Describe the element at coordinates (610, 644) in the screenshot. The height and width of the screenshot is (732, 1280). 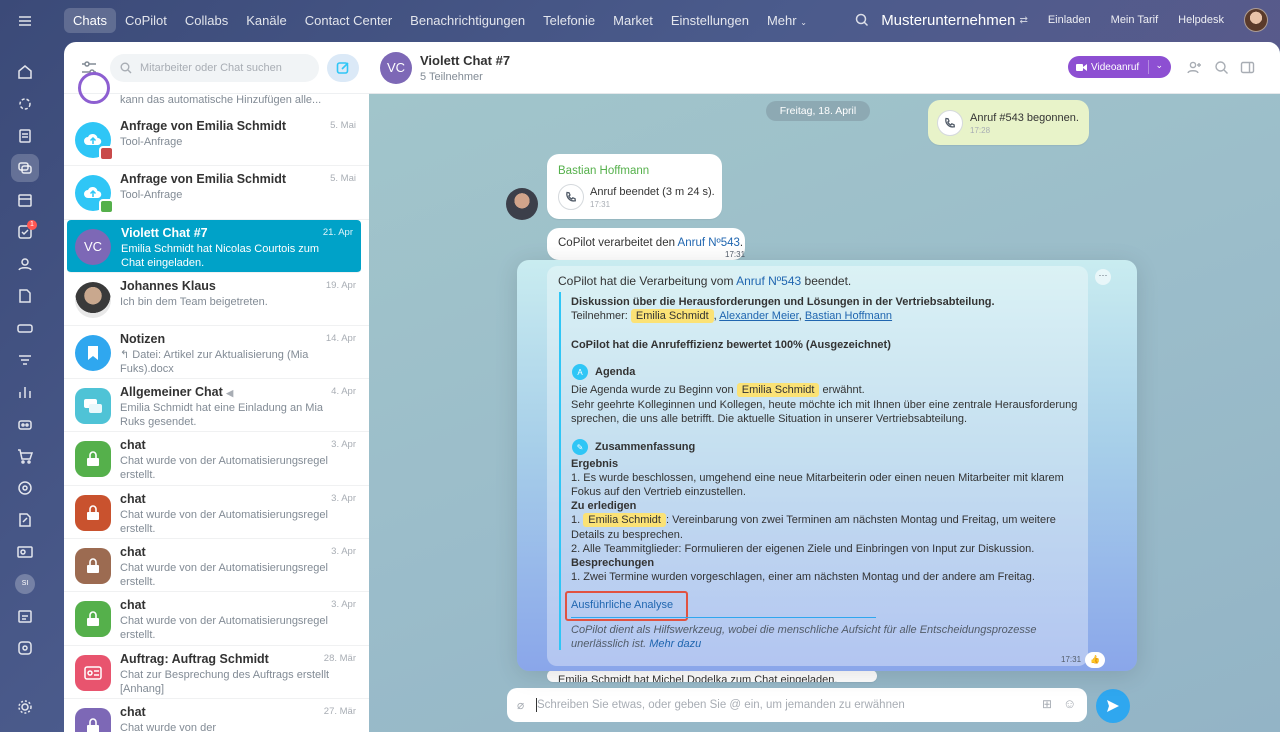
I see `disclaimer-prefix: unerlässlich ist.` at that location.